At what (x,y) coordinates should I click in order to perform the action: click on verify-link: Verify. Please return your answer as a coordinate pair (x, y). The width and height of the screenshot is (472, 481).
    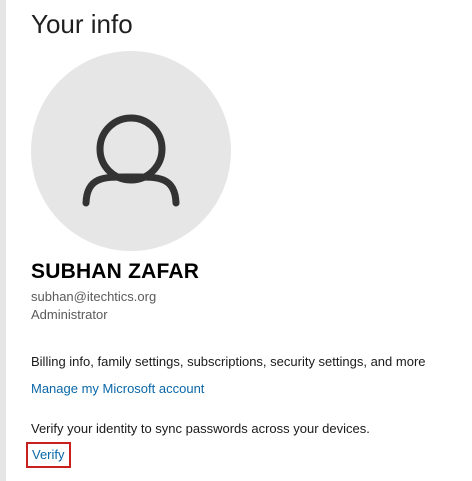
    Looking at the image, I should click on (48, 455).